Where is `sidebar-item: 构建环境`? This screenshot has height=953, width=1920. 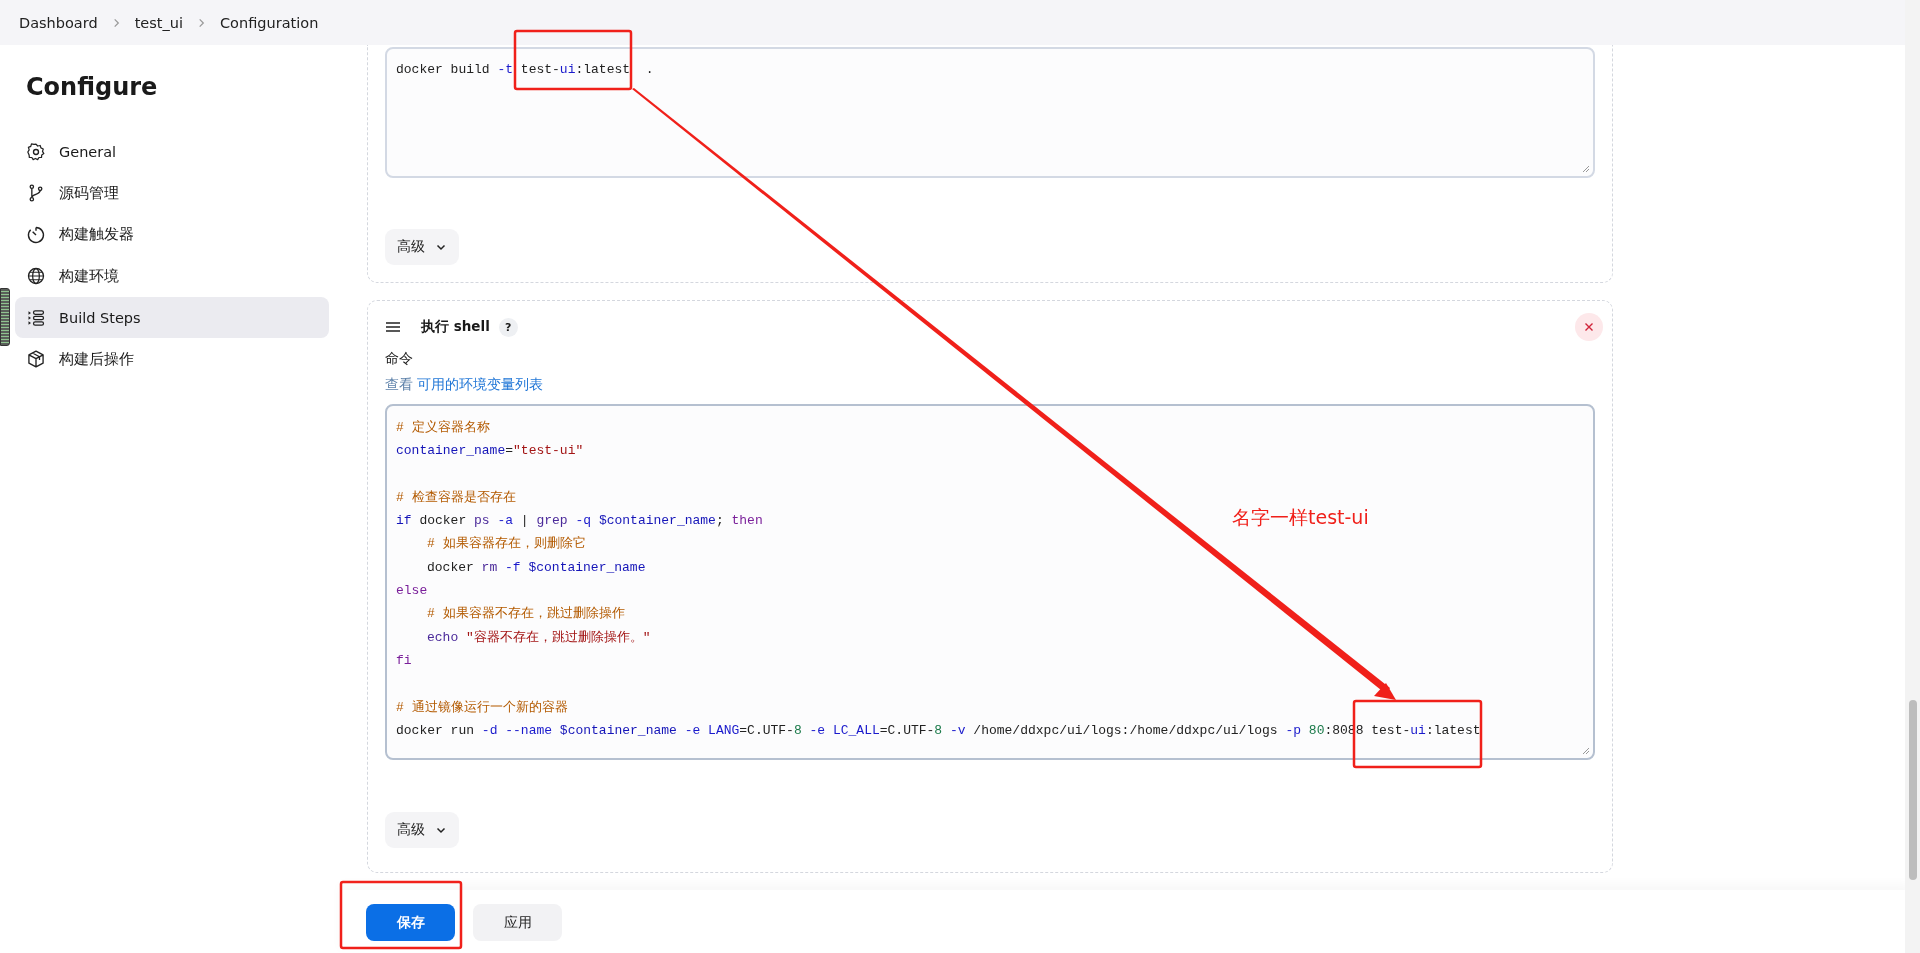 sidebar-item: 构建环境 is located at coordinates (172, 276).